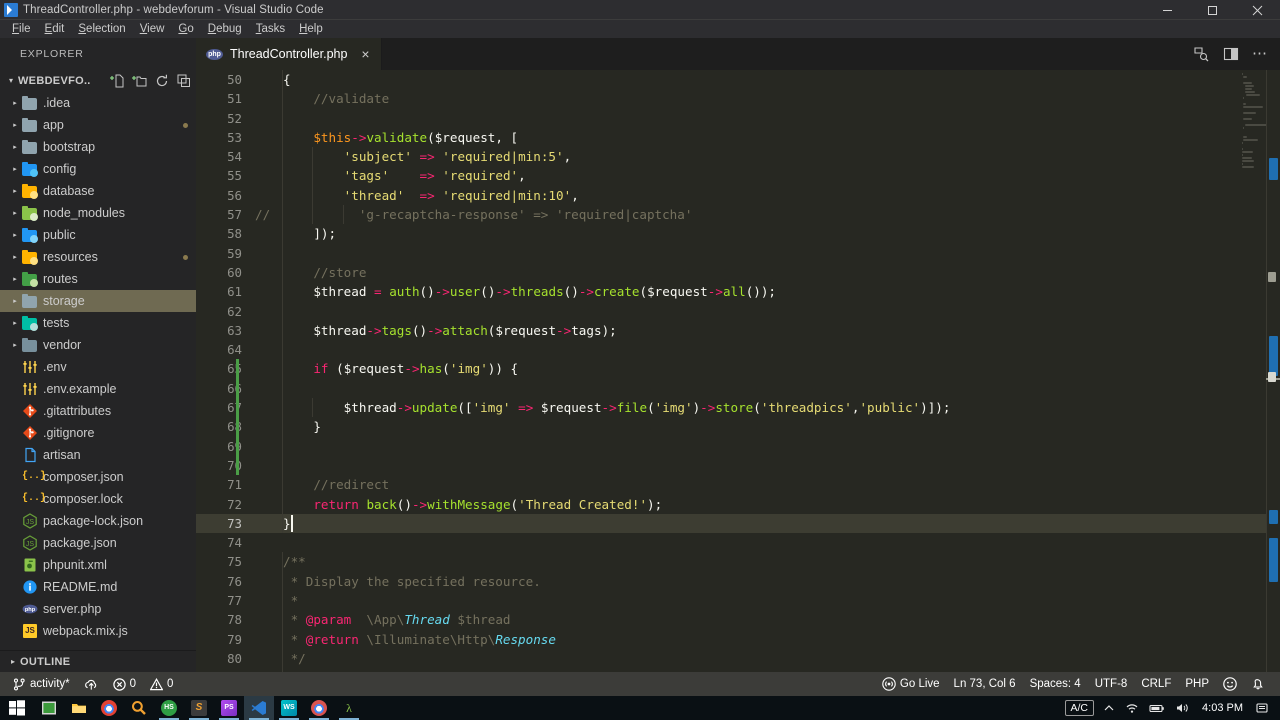 The width and height of the screenshot is (1280, 720). I want to click on tree-file-artisan: artisan, so click(98, 455).